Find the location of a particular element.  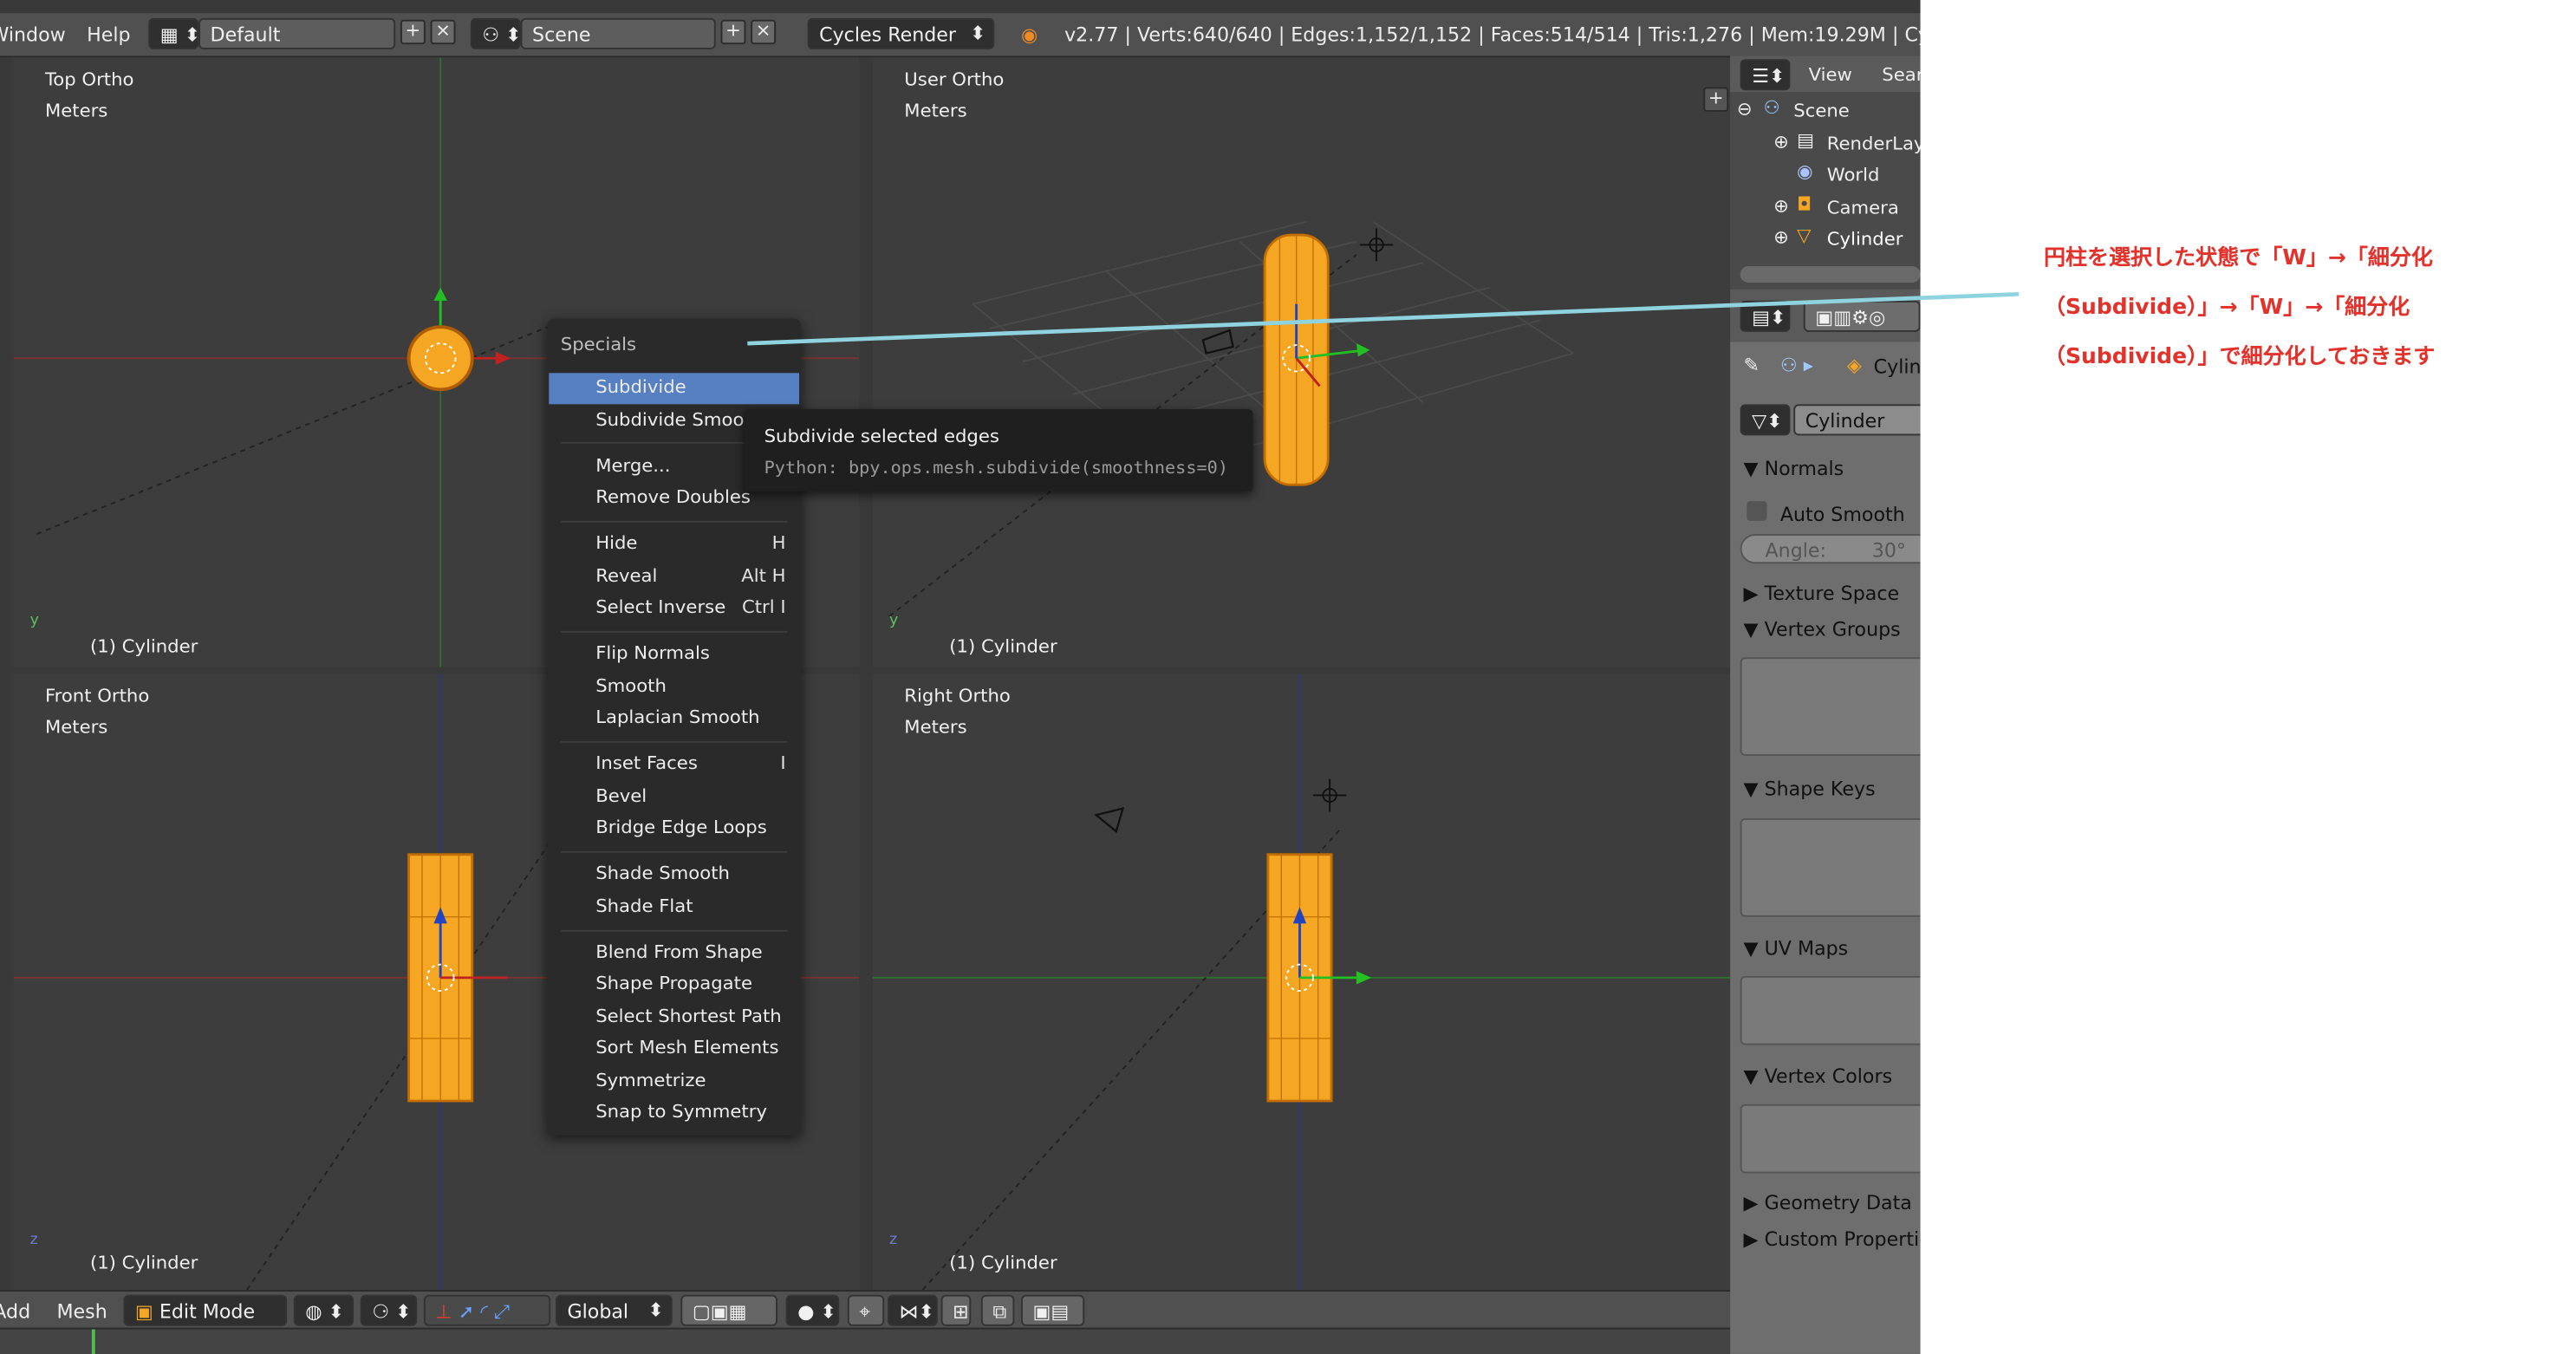

geometry-data-panel-header: ▶ Geometry Data is located at coordinates (1828, 1203).